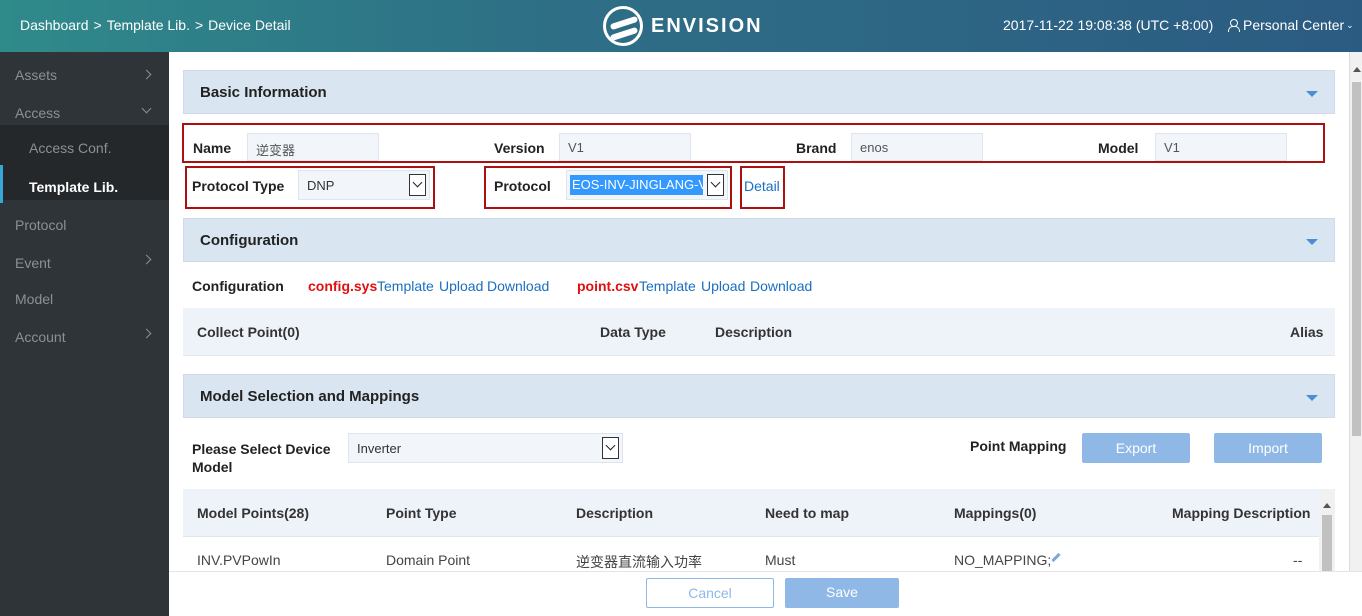 The height and width of the screenshot is (616, 1362). What do you see at coordinates (321, 185) in the screenshot?
I see `protocol-type-value: DNP` at bounding box center [321, 185].